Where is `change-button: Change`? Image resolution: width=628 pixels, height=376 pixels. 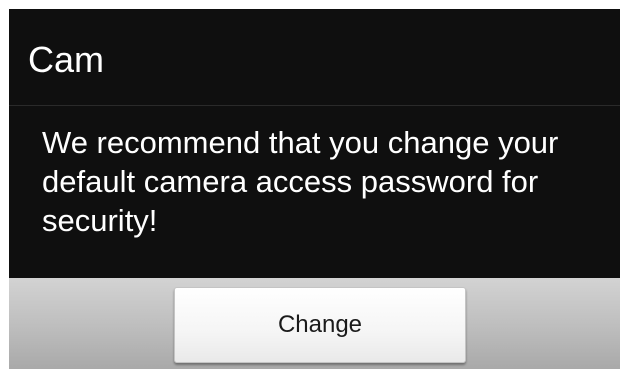 change-button: Change is located at coordinates (320, 325).